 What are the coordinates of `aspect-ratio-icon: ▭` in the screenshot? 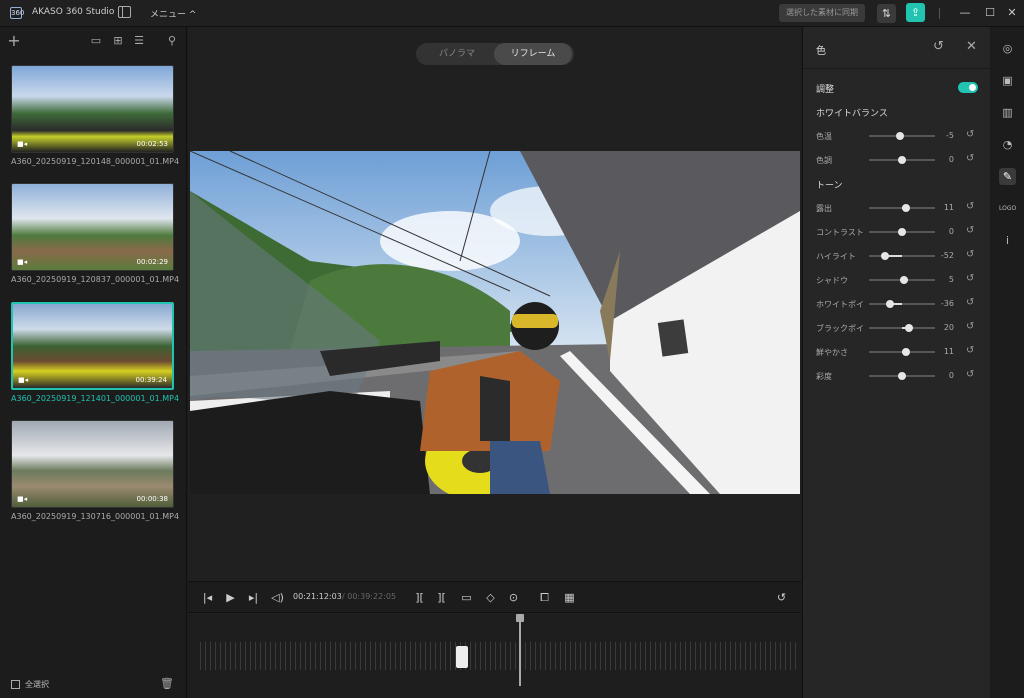 It's located at (466, 597).